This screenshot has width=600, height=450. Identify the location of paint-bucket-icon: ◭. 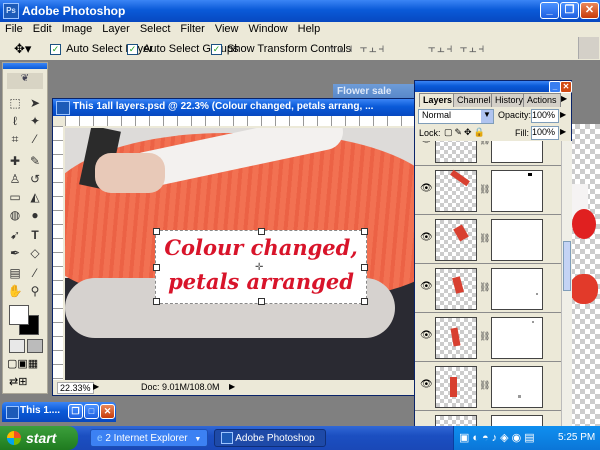
(35, 197).